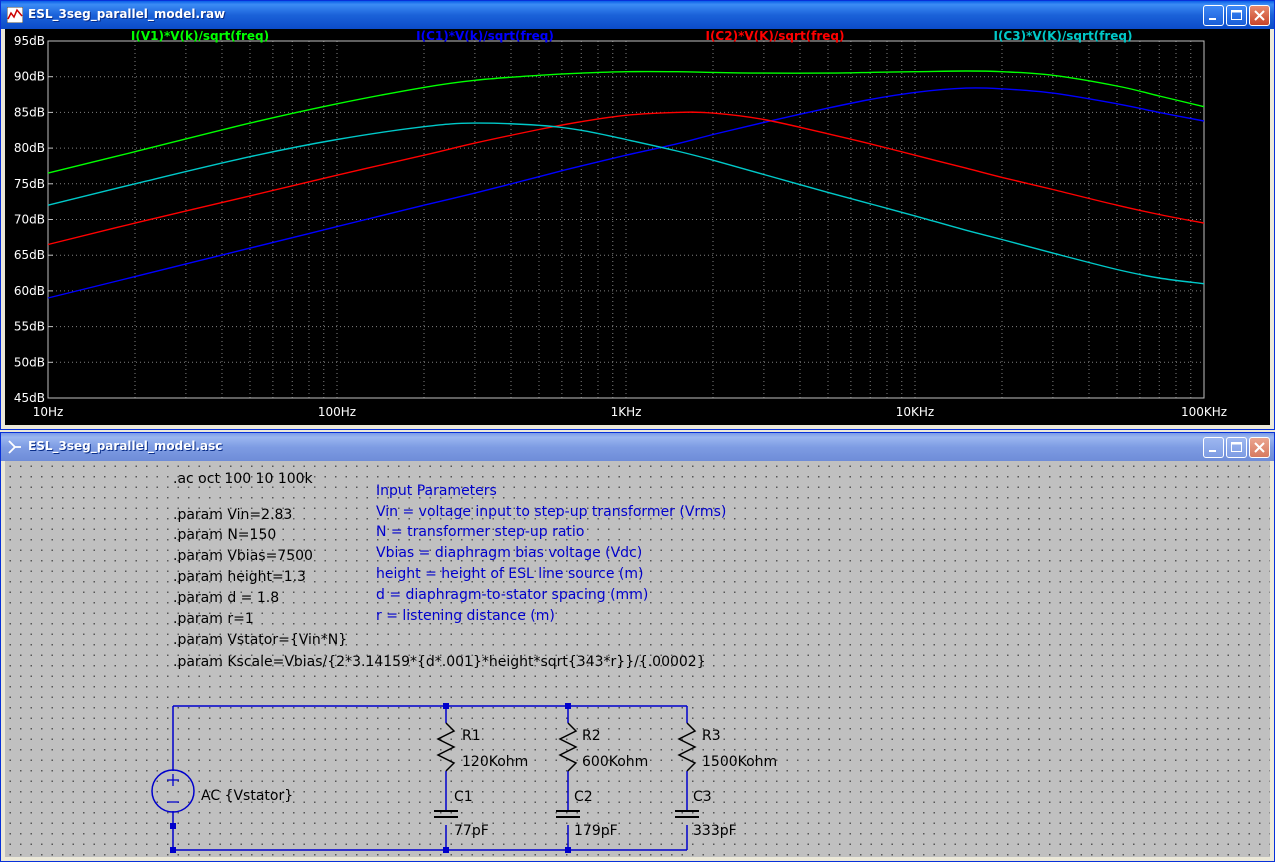 The image size is (1275, 862). What do you see at coordinates (495, 762) in the screenshot?
I see `r1-value: 120Kohm` at bounding box center [495, 762].